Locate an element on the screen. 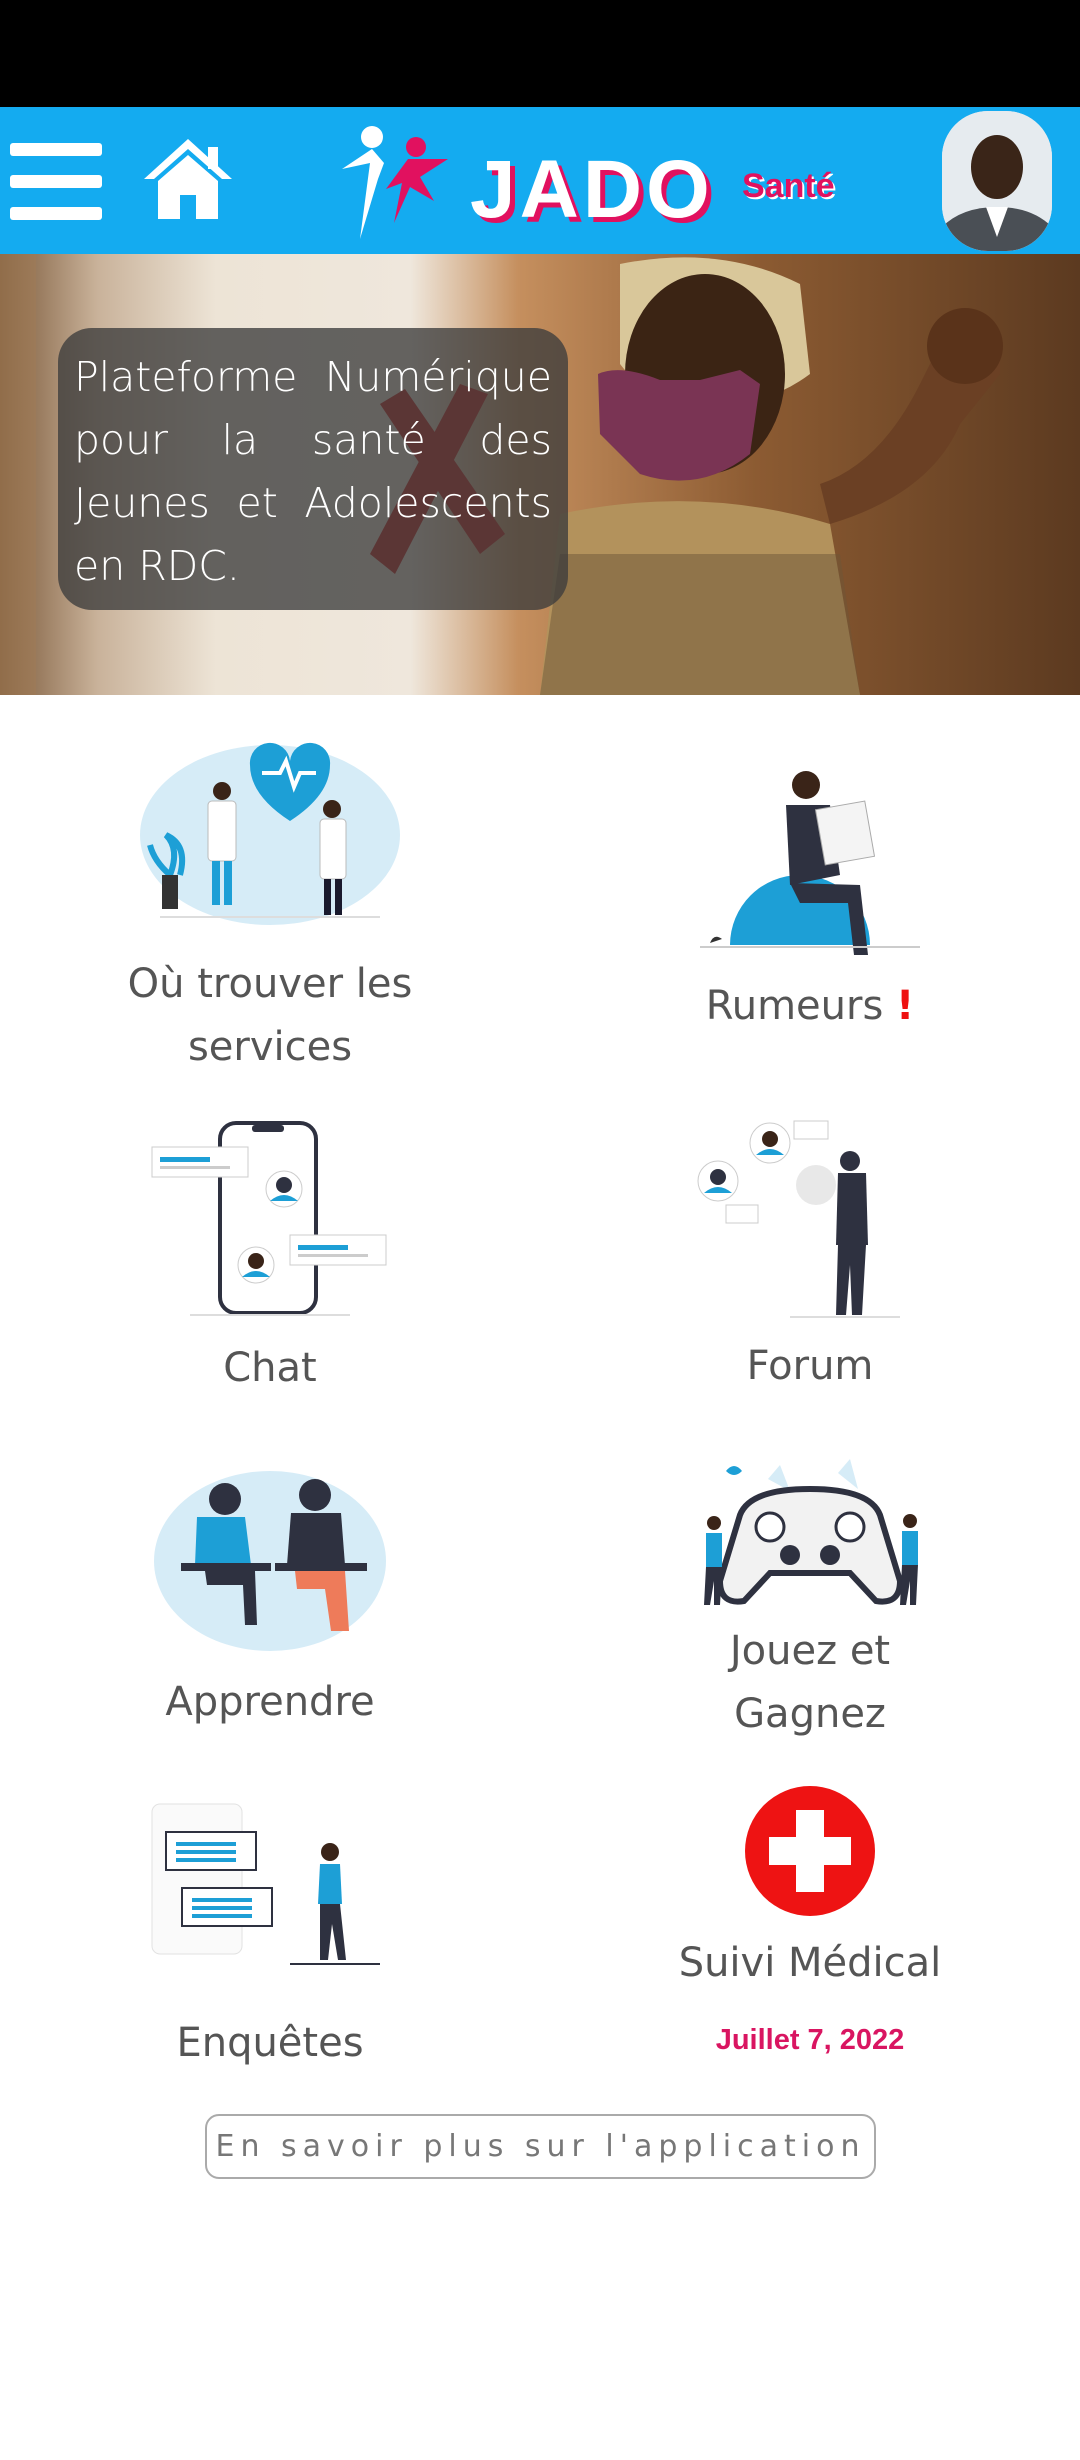 This screenshot has height=2460, width=1080. hamburger-menu-icon is located at coordinates (56, 182).